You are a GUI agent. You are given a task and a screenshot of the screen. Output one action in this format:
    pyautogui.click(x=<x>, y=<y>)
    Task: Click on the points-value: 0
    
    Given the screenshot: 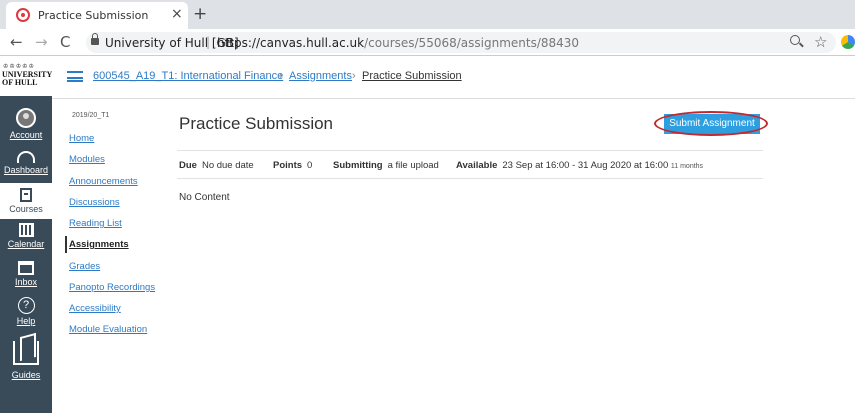 What is the action you would take?
    pyautogui.click(x=310, y=165)
    